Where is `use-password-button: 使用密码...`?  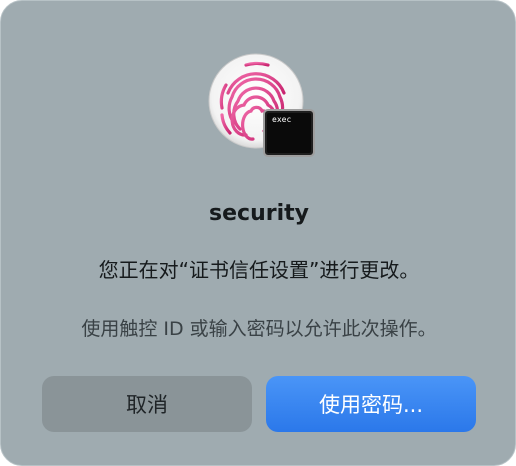 use-password-button: 使用密码... is located at coordinates (371, 404).